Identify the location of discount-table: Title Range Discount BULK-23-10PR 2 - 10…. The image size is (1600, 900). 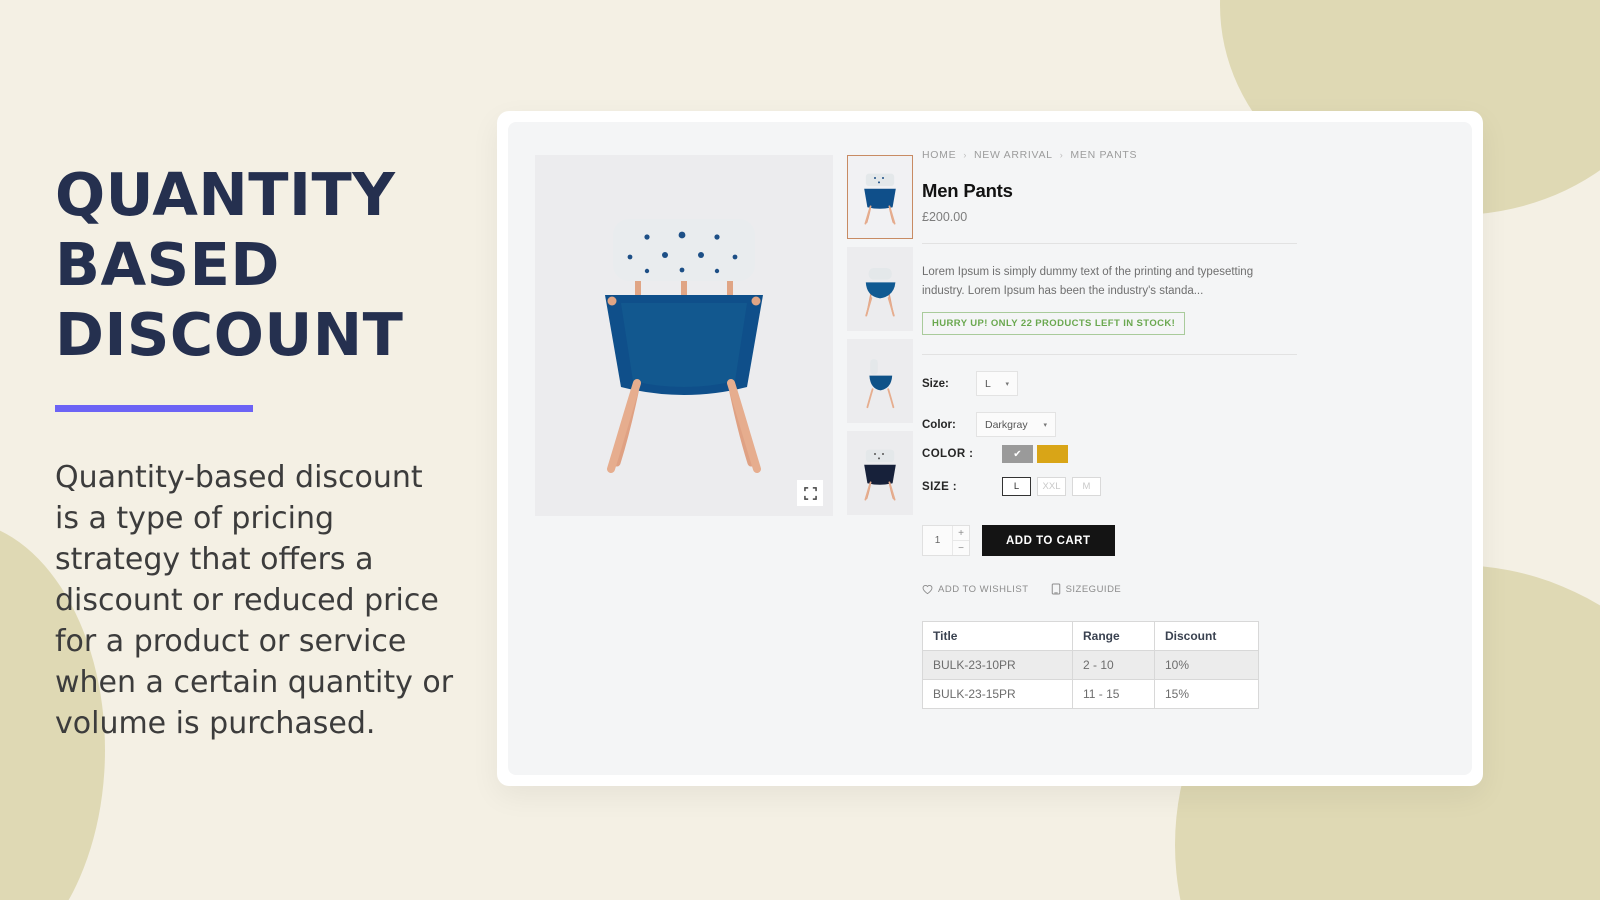
(1090, 665).